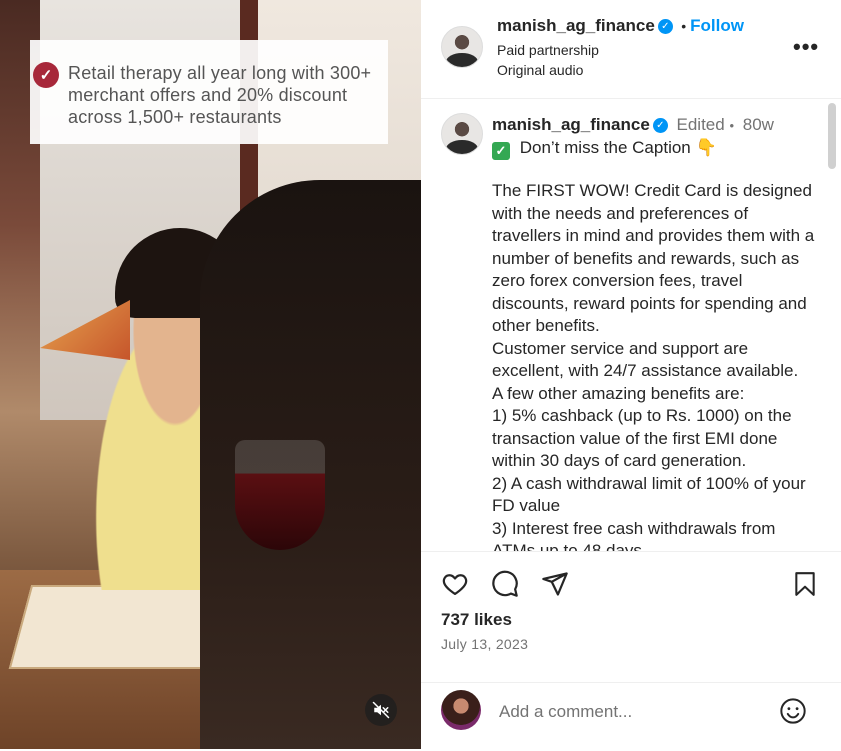 The height and width of the screenshot is (751, 841). Describe the element at coordinates (46, 75) in the screenshot. I see `overlay-check-icon: ✓` at that location.